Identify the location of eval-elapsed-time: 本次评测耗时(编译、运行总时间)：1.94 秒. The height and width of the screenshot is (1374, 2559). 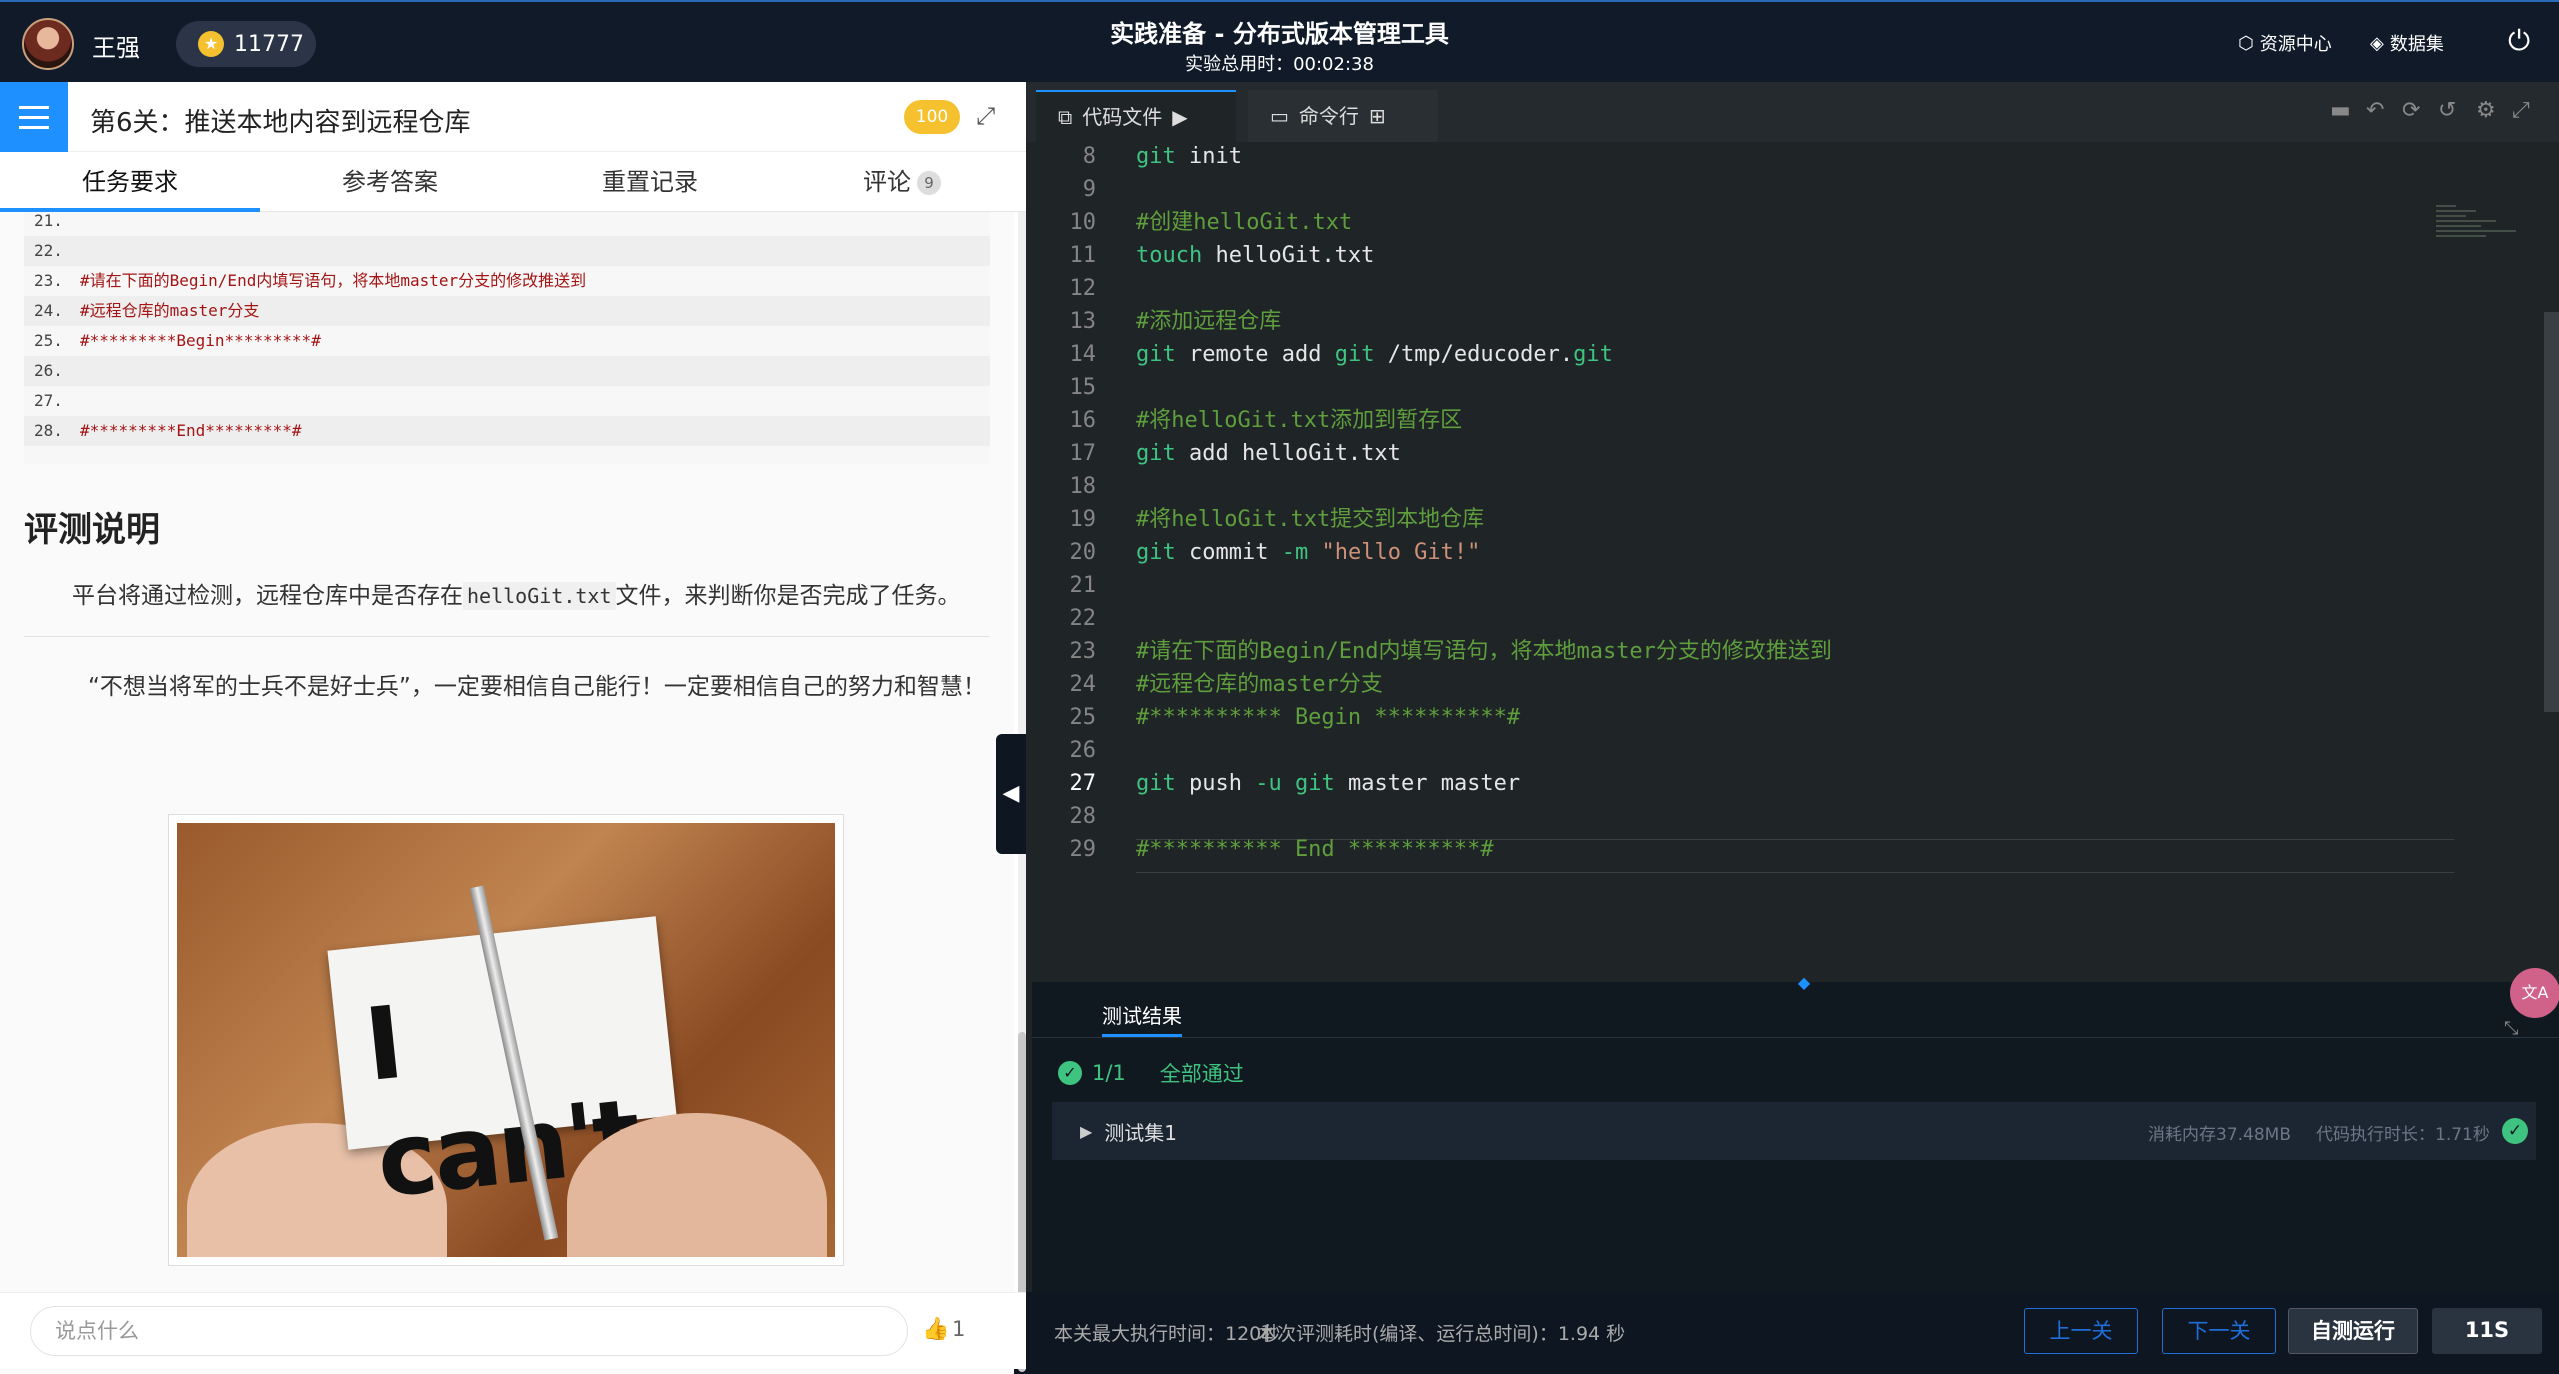
(1442, 1334).